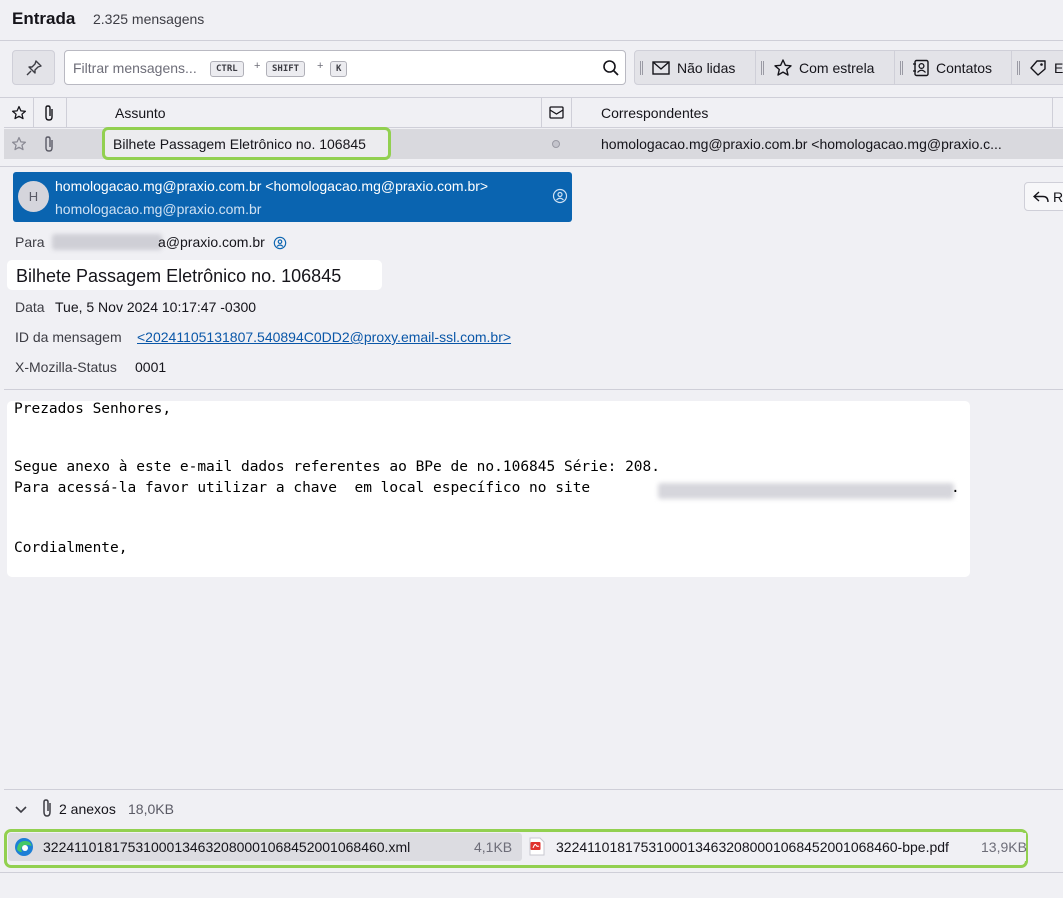 The height and width of the screenshot is (898, 1063). I want to click on redacted-site, so click(806, 491).